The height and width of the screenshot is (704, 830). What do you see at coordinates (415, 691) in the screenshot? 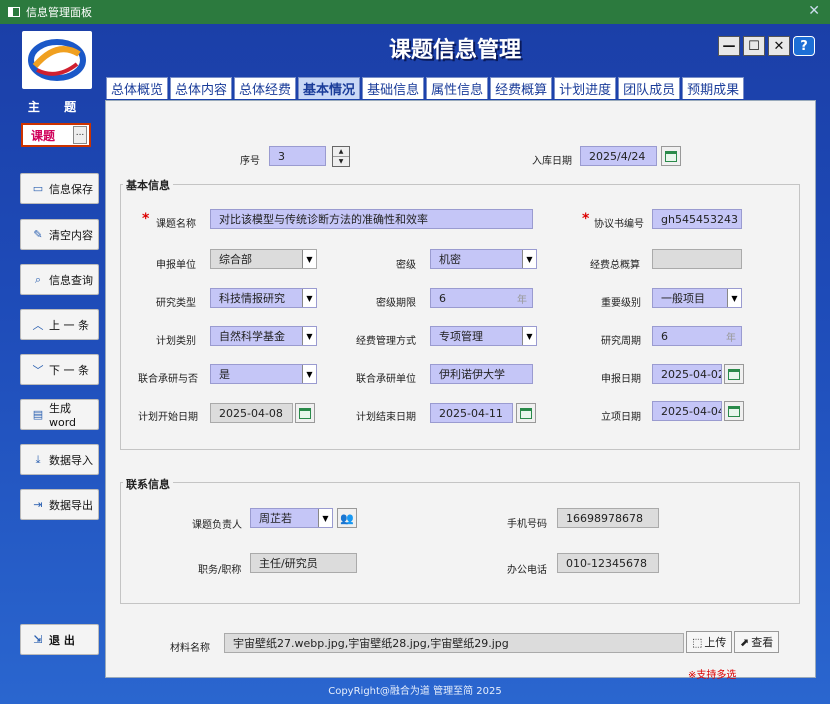
I see `footer-copyright: CopyRight@融合为道 管理至简 2025` at bounding box center [415, 691].